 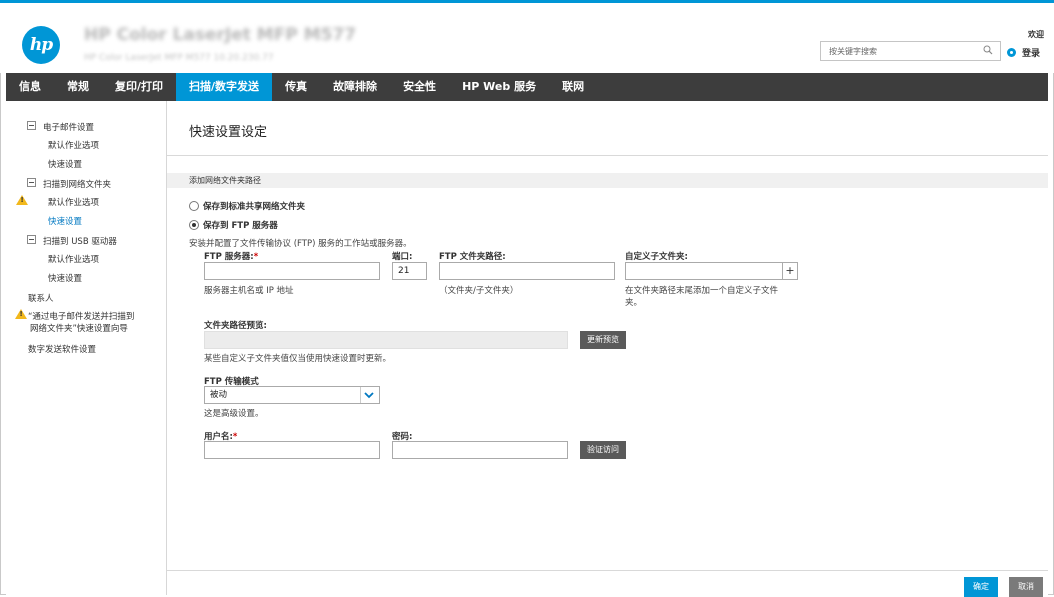 I want to click on footer-divider, so click(x=607, y=570).